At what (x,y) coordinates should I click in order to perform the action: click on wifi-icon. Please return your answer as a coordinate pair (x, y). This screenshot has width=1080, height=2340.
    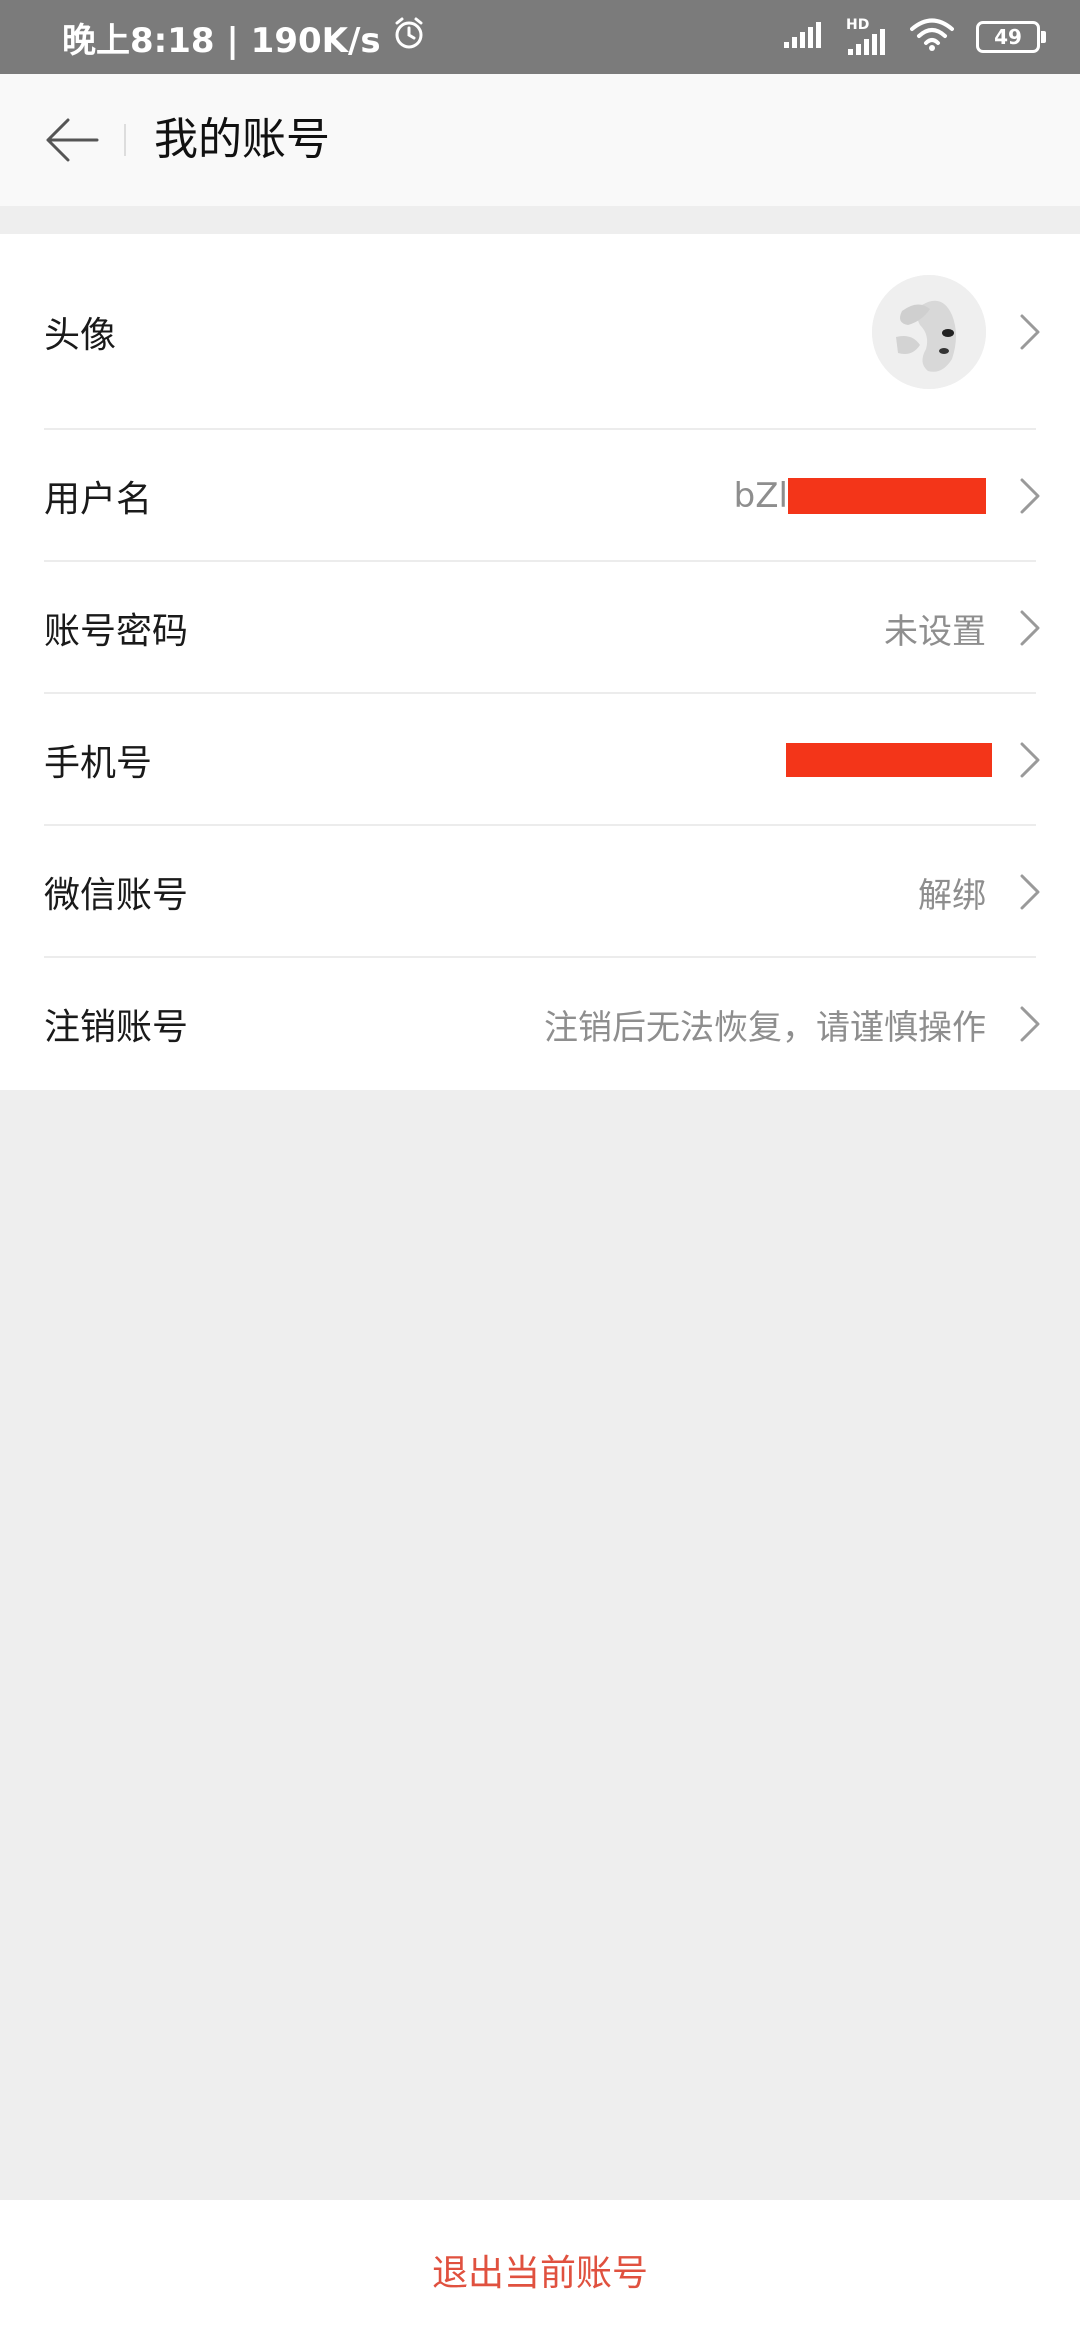
    Looking at the image, I should click on (932, 37).